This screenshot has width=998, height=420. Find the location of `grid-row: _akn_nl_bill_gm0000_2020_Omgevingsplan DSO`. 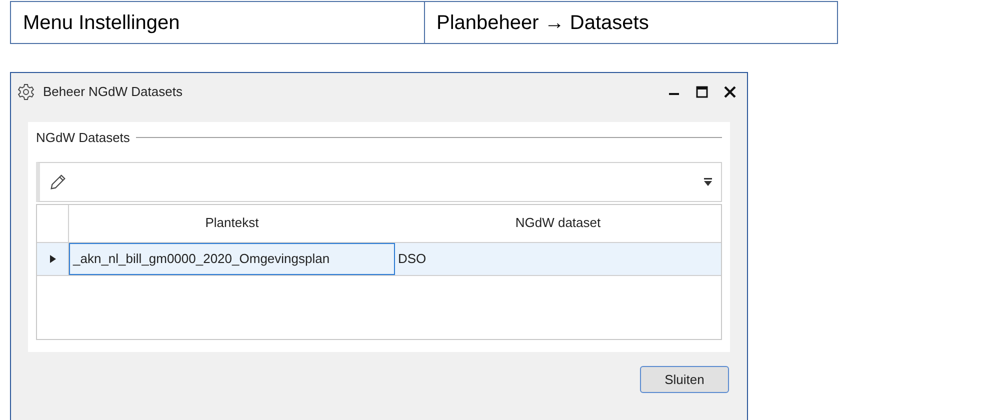

grid-row: _akn_nl_bill_gm0000_2020_Omgevingsplan DSO is located at coordinates (379, 259).